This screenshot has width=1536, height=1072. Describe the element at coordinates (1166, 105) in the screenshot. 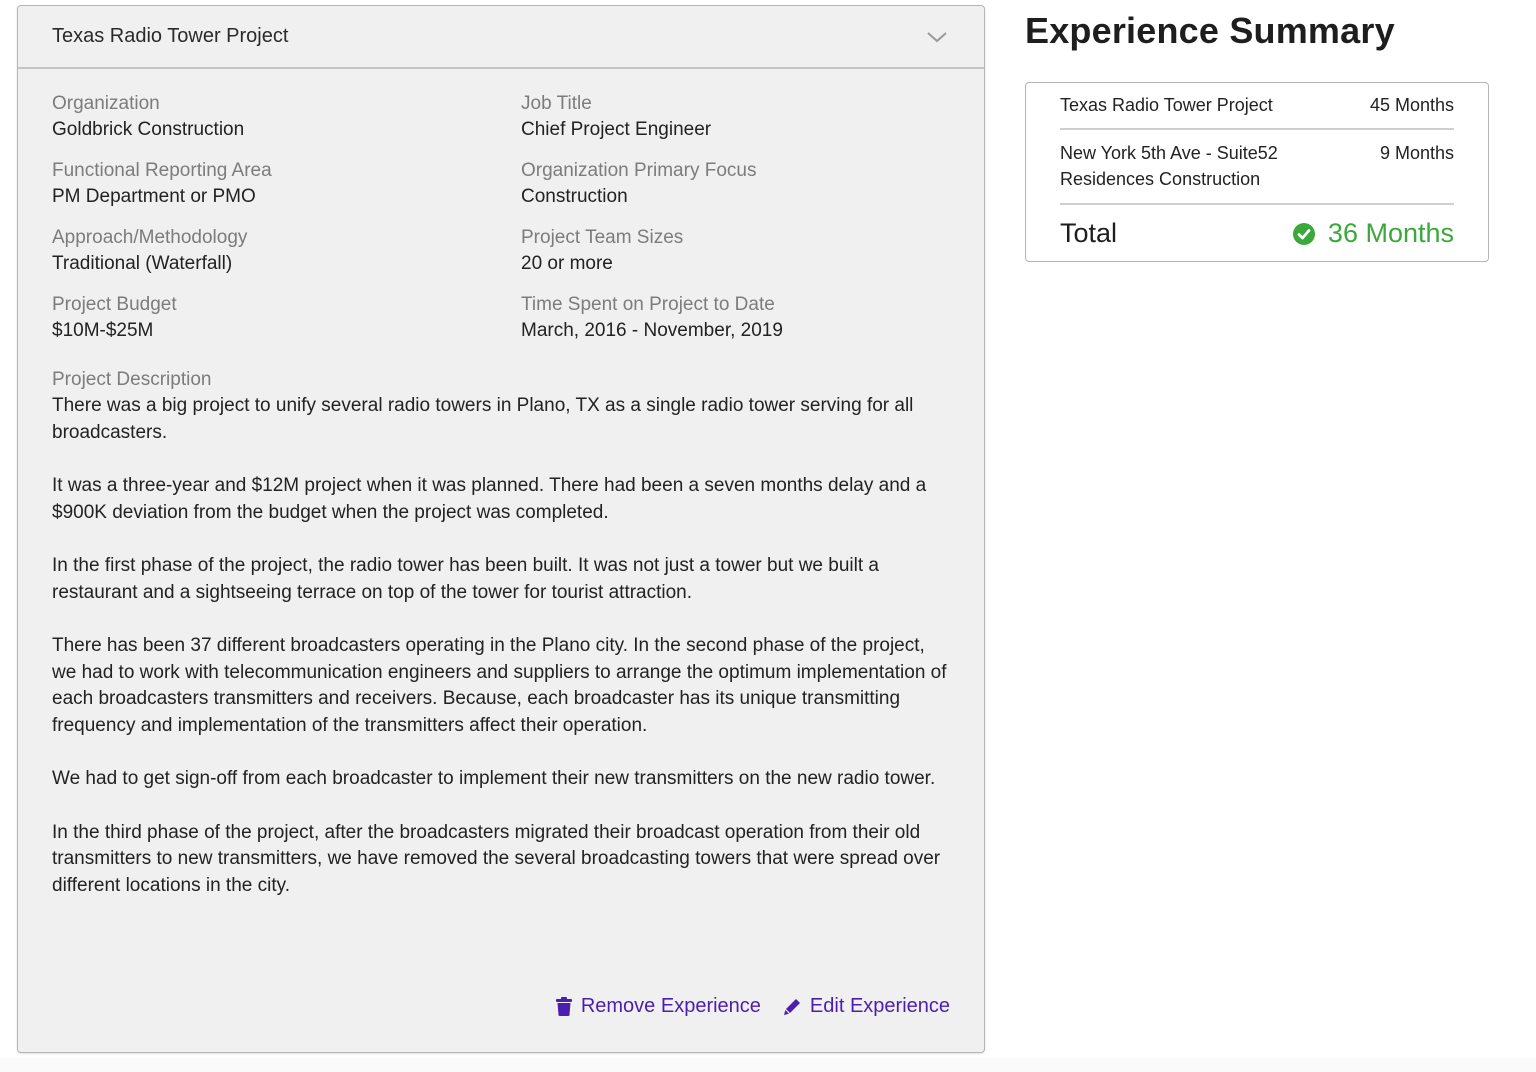

I see `summary-row-name: Texas Radio Tower Project` at that location.